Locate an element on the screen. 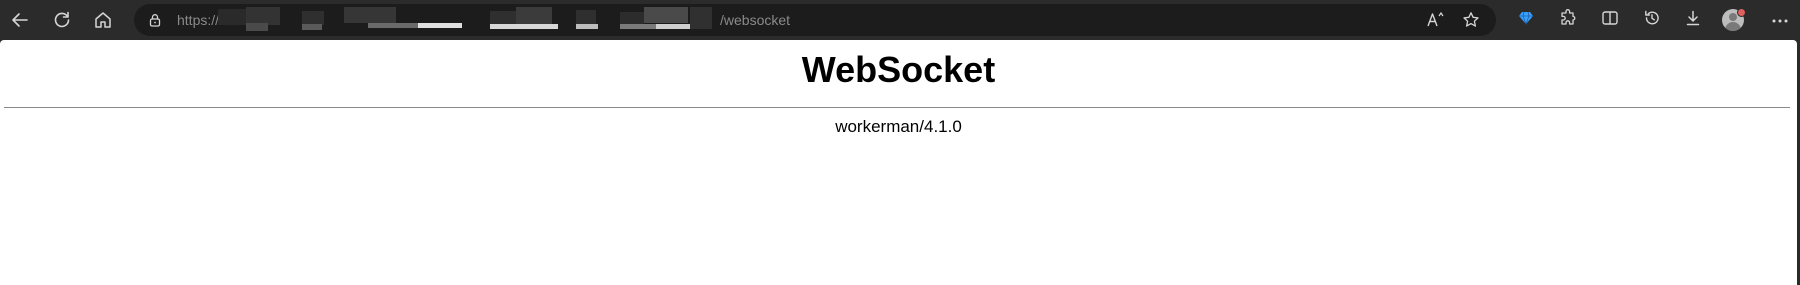 The height and width of the screenshot is (285, 1800). page-heading: WebSocket is located at coordinates (898, 69).